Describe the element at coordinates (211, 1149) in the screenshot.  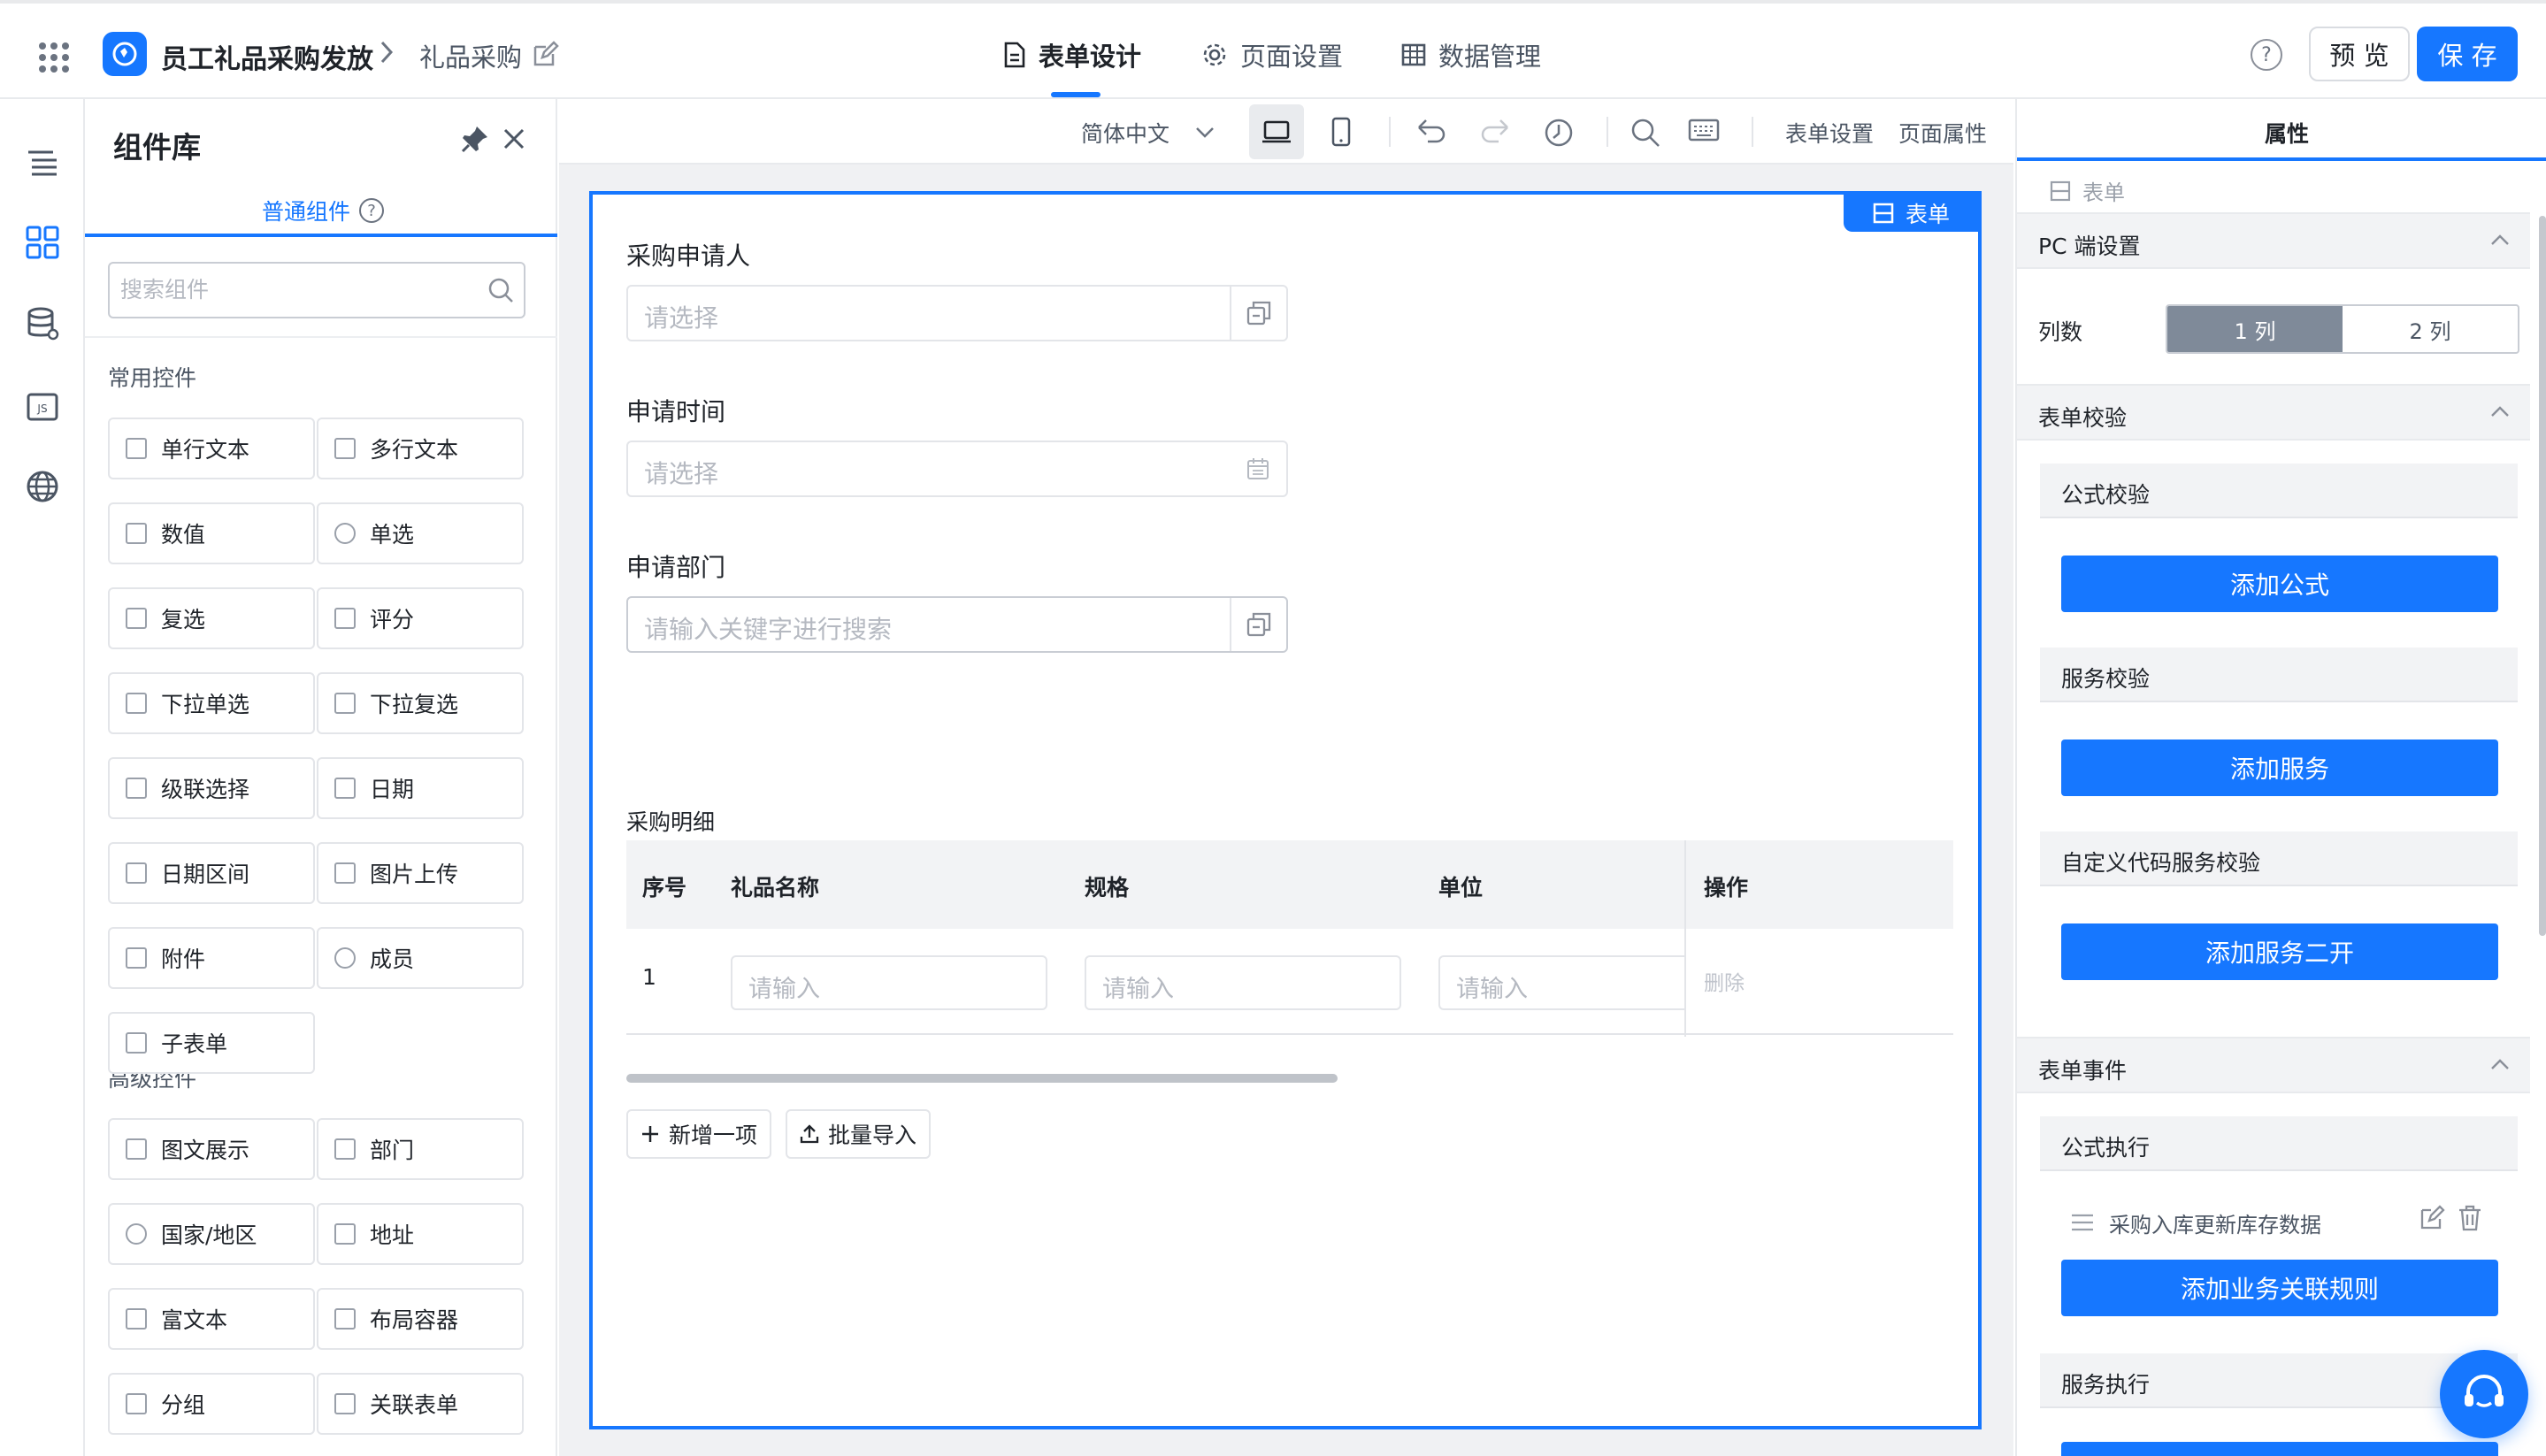
I see `component-tile: 图文展示` at that location.